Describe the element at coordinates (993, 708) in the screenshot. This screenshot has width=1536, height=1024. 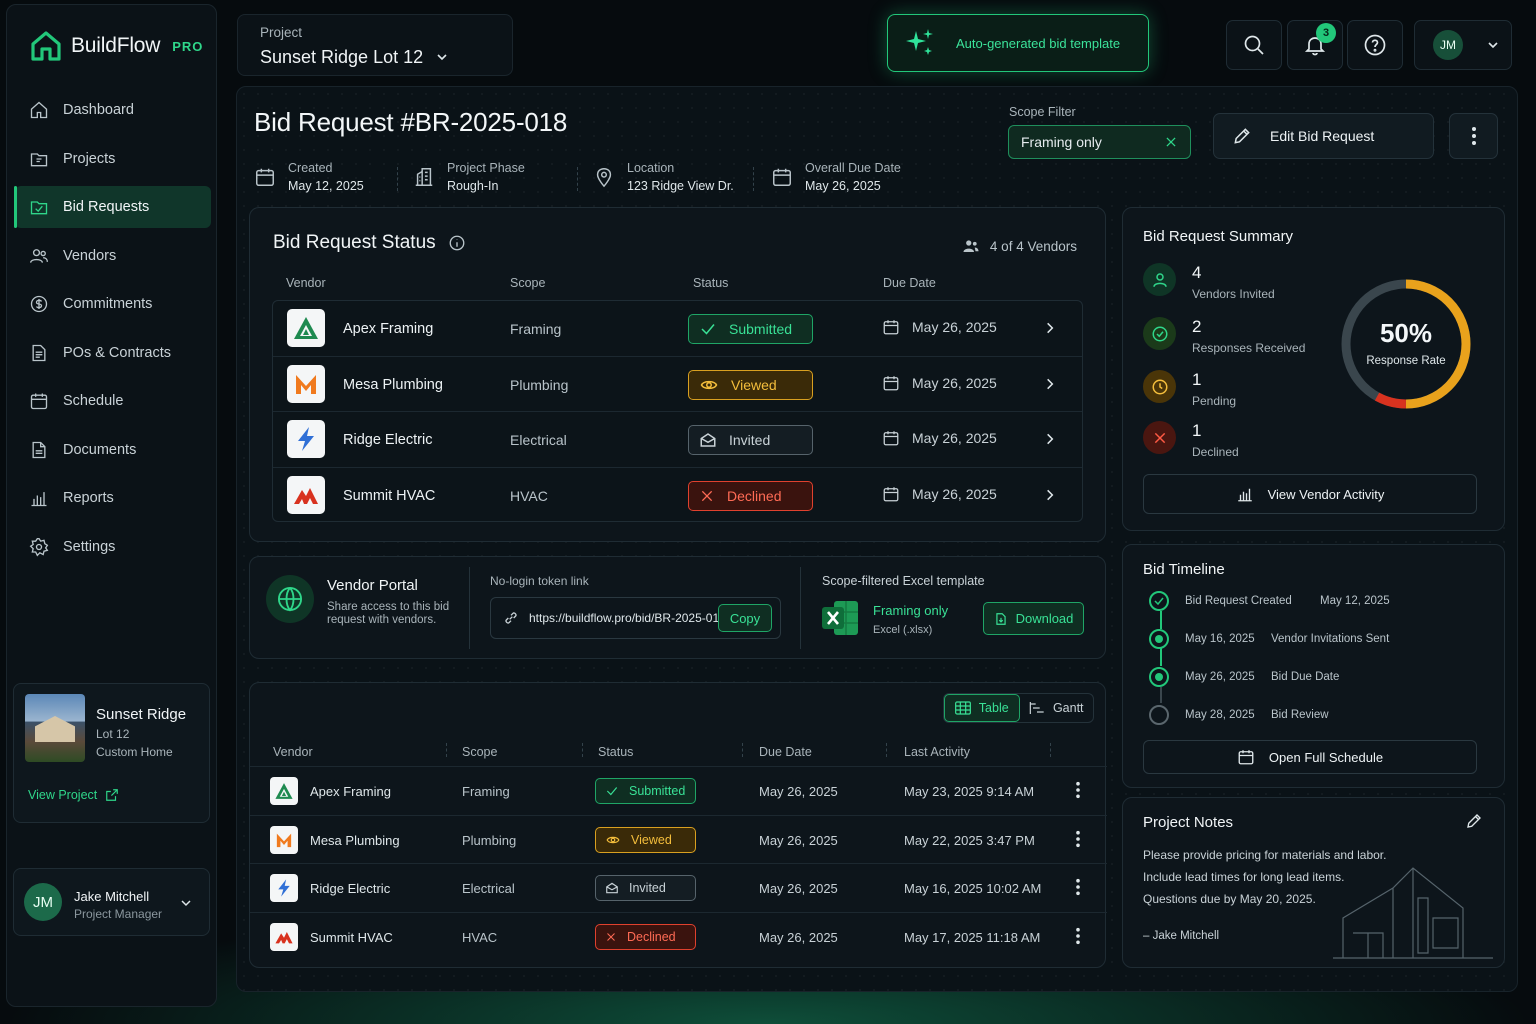
I see `table-view-label: Table` at that location.